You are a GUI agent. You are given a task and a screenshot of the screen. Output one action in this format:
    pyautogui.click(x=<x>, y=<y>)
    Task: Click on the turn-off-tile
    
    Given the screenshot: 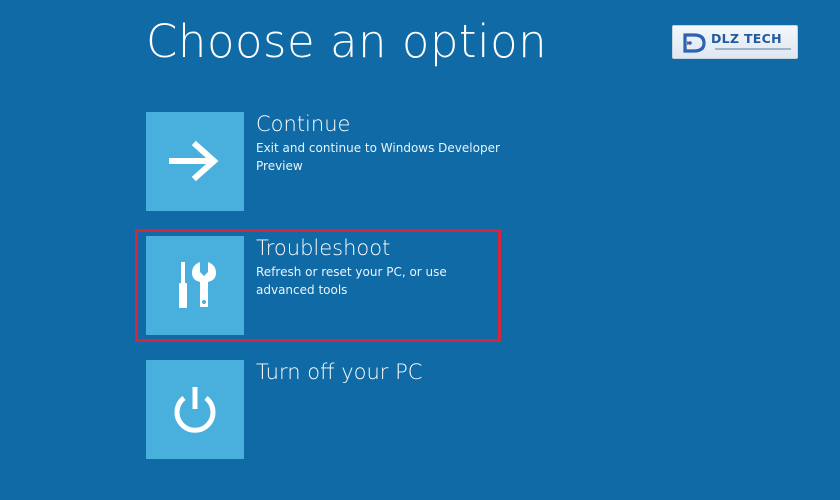 What is the action you would take?
    pyautogui.click(x=195, y=409)
    